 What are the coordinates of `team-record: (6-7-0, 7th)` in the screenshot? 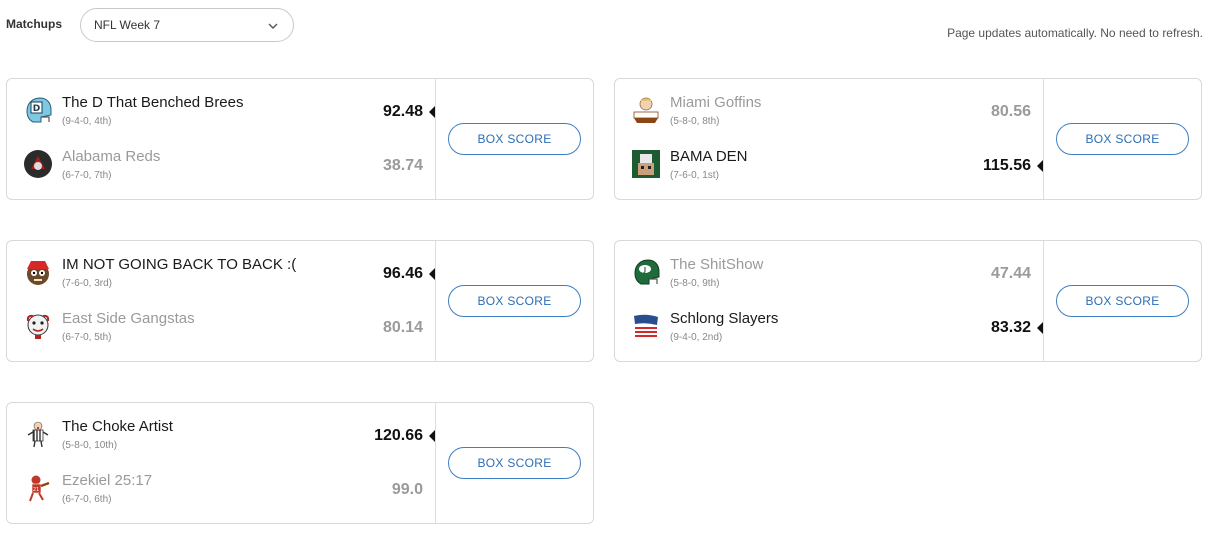 It's located at (87, 175).